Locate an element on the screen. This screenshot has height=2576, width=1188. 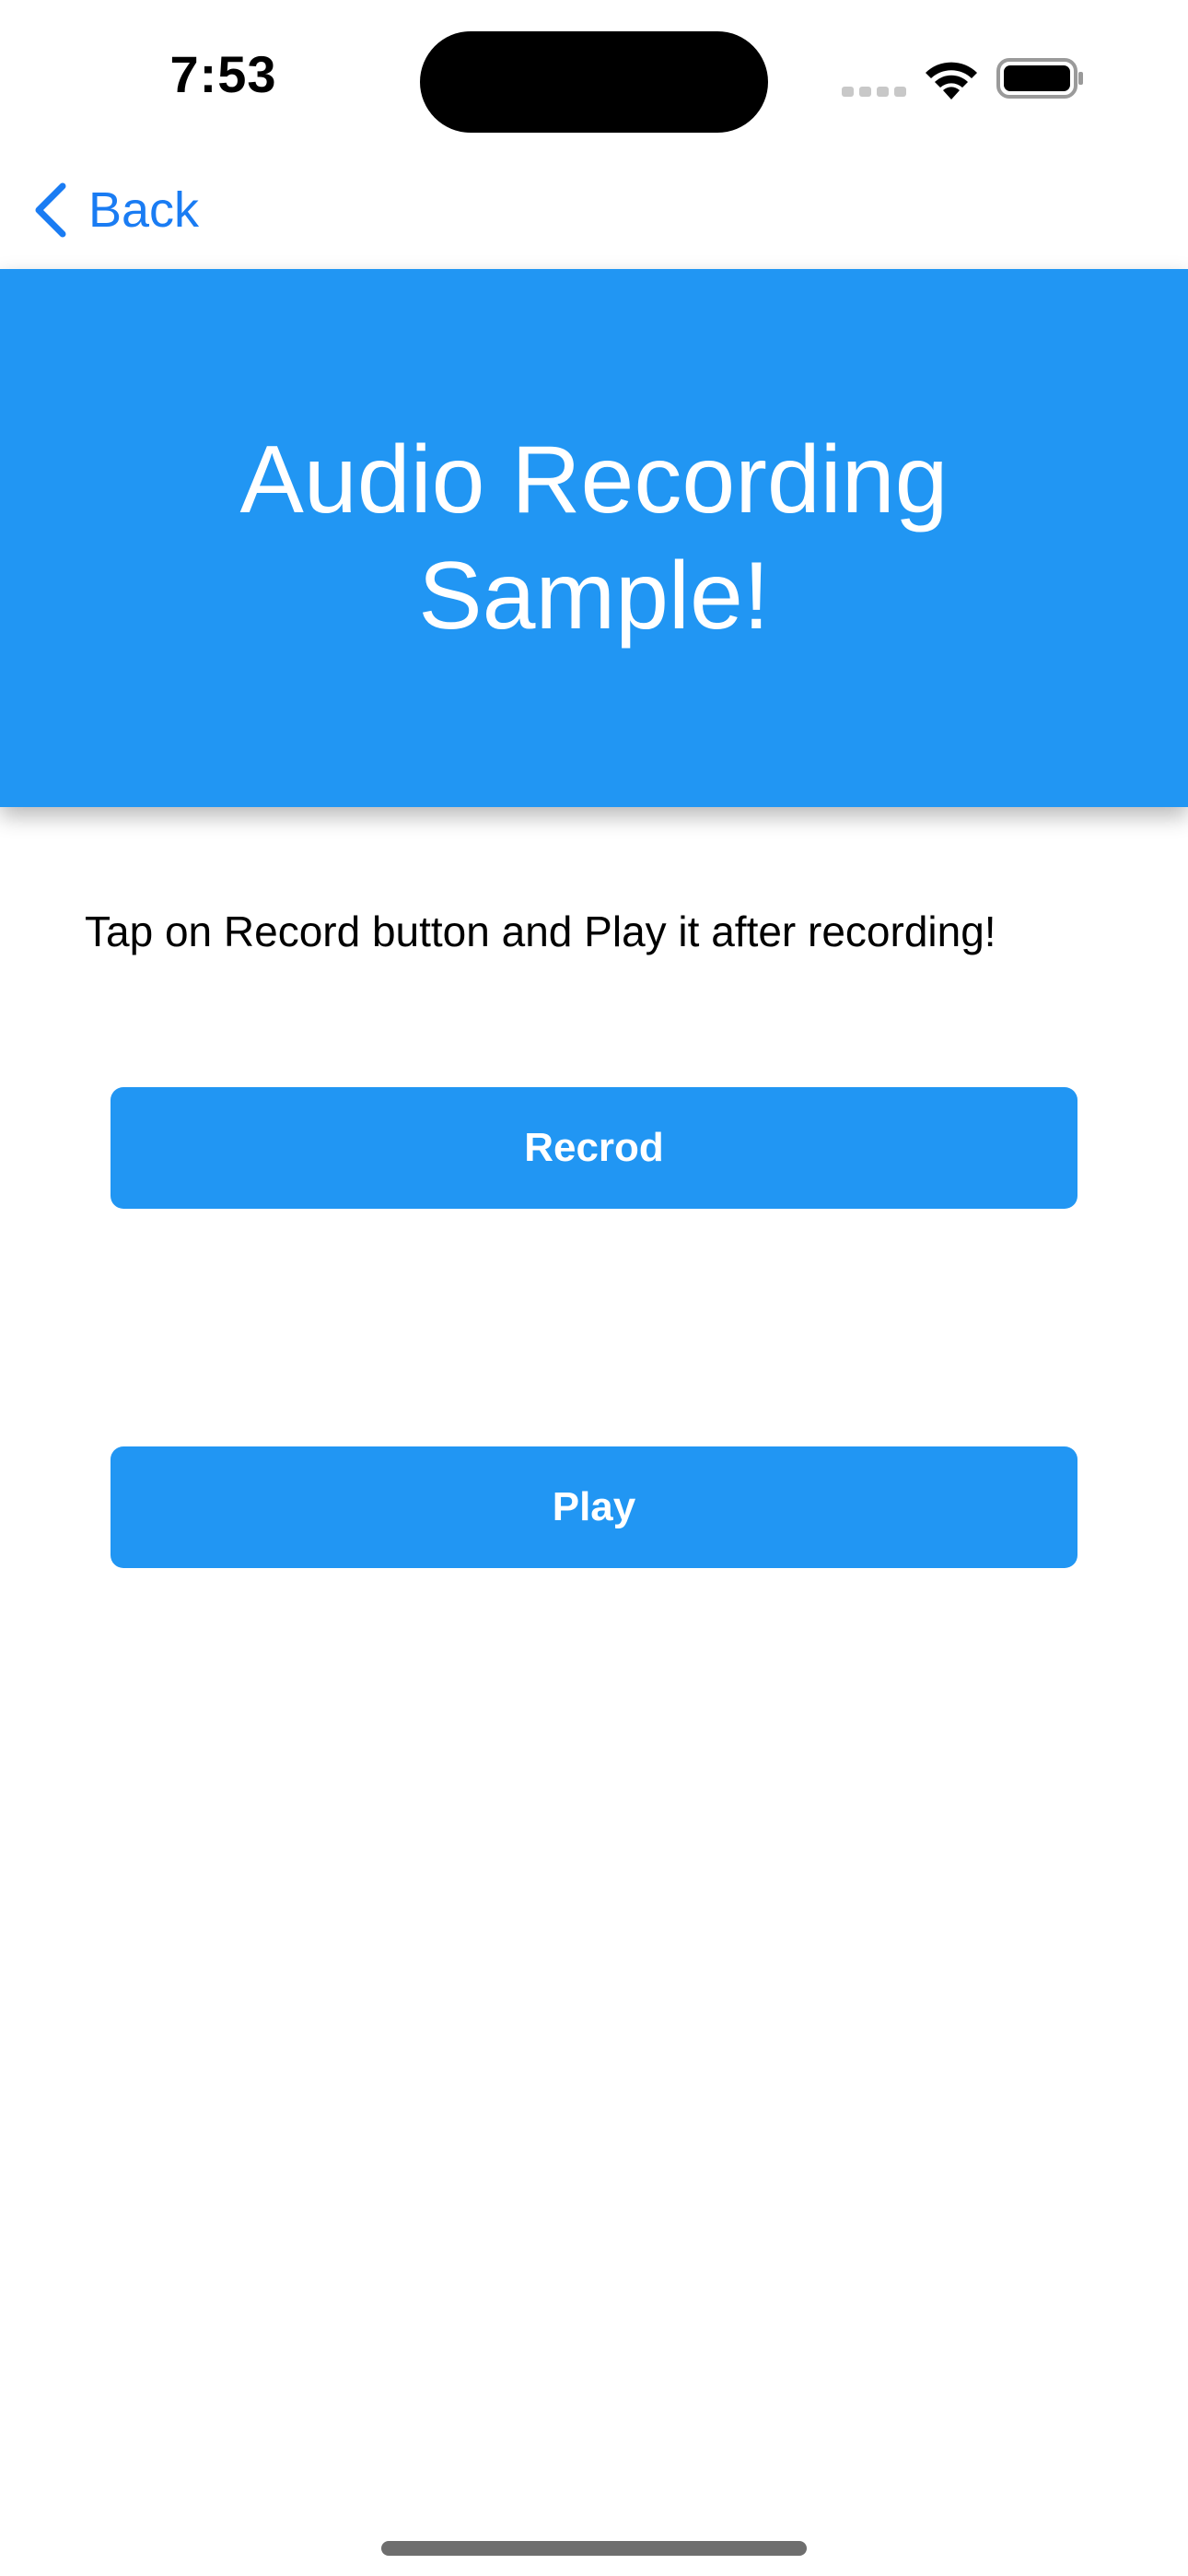
record-button: Recrod is located at coordinates (594, 1148).